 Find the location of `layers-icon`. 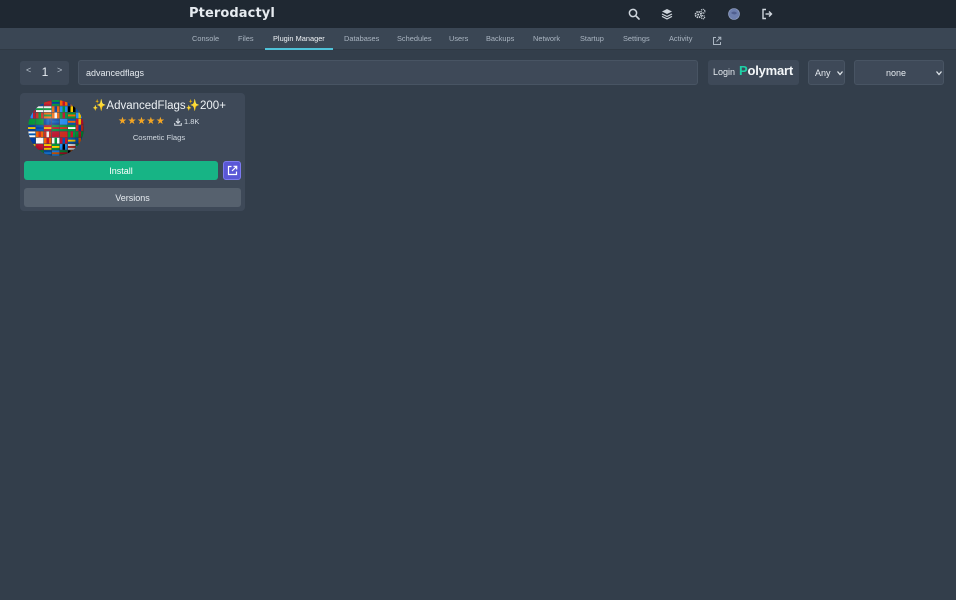

layers-icon is located at coordinates (667, 14).